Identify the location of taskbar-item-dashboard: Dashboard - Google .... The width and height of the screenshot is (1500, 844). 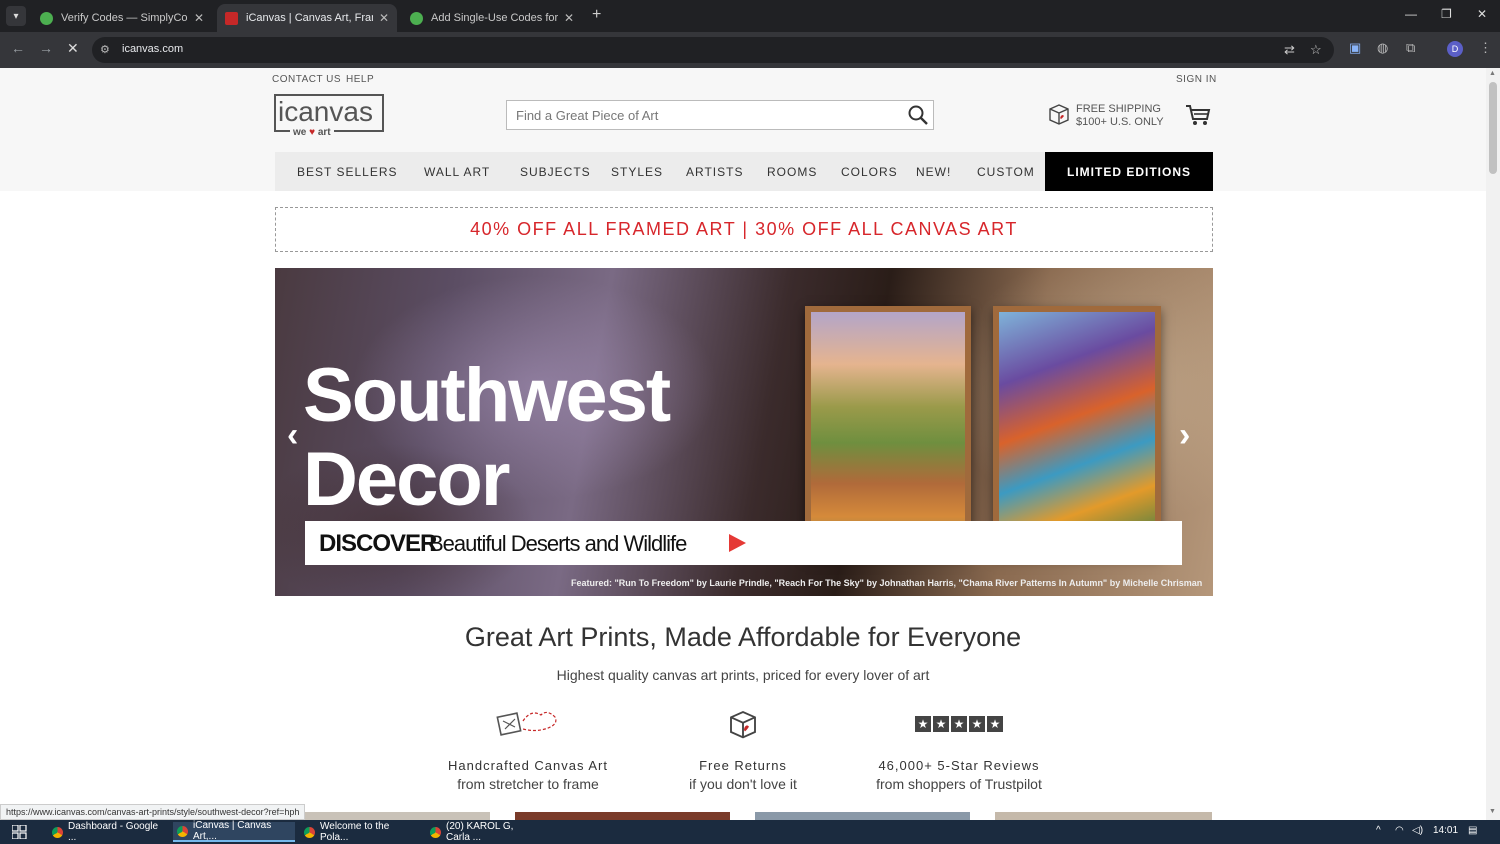
(107, 832).